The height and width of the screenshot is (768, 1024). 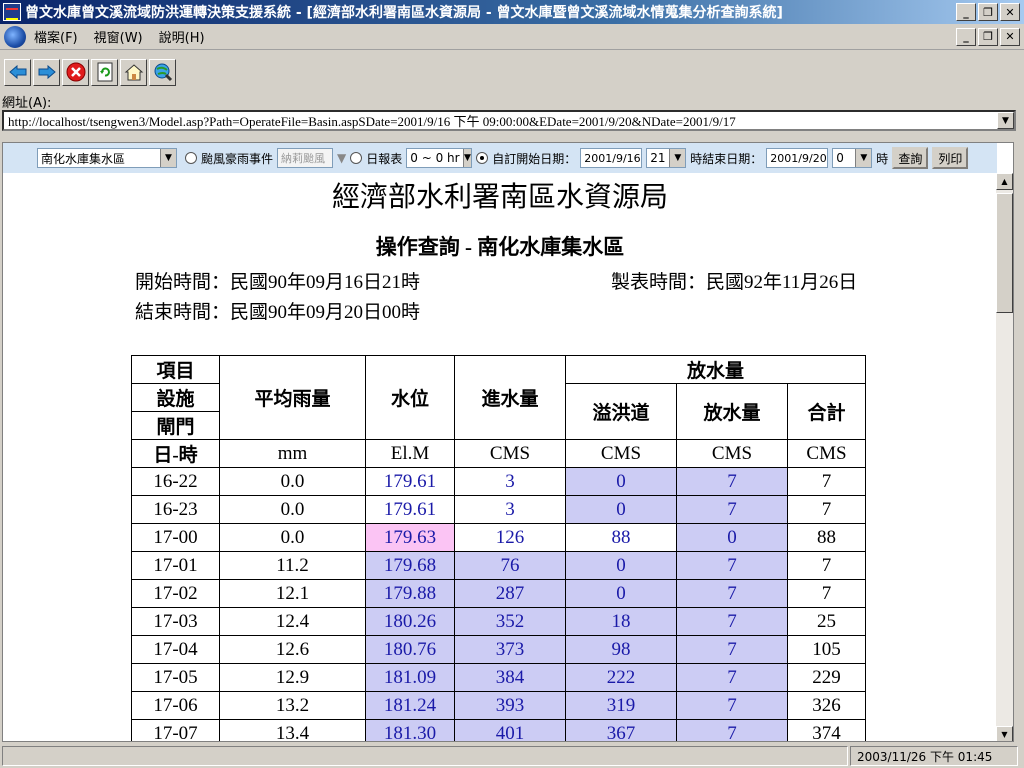 What do you see at coordinates (1004, 733) in the screenshot?
I see `scroll-down-button: ▼` at bounding box center [1004, 733].